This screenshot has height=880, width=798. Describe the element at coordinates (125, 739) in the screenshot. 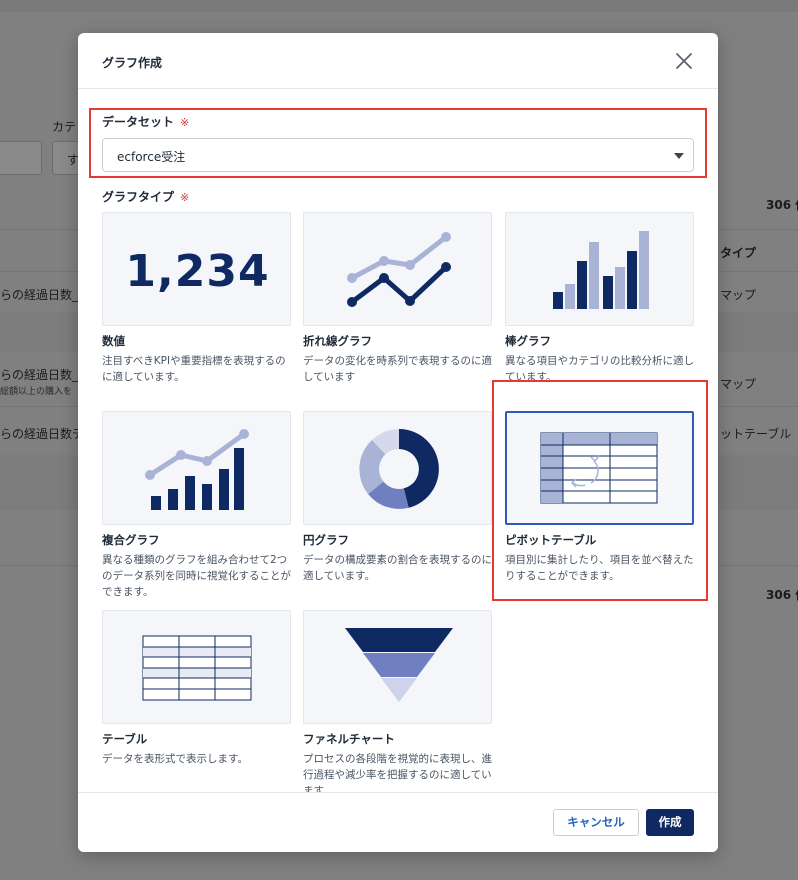

I see `card-title: テーブル` at that location.